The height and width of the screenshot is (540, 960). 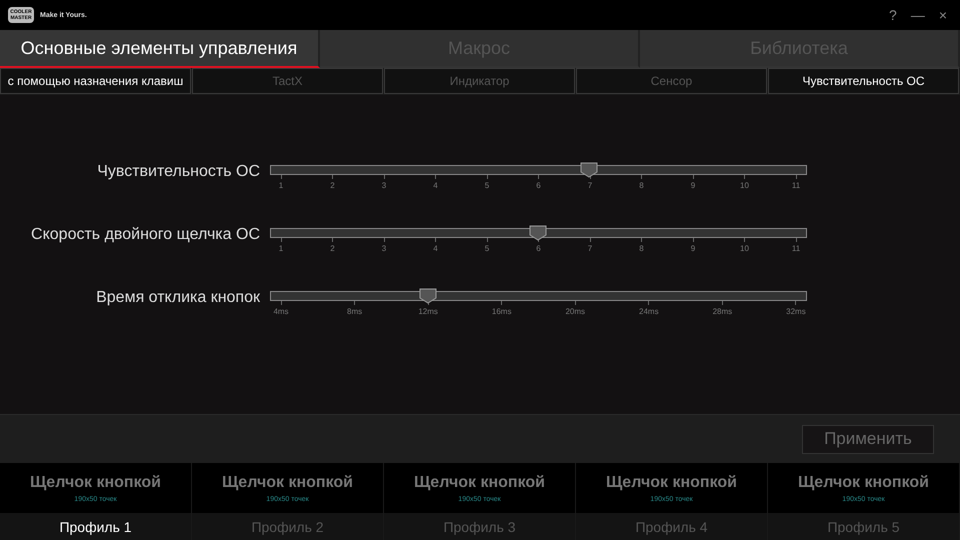 What do you see at coordinates (649, 311) in the screenshot?
I see `tick-label: 24ms` at bounding box center [649, 311].